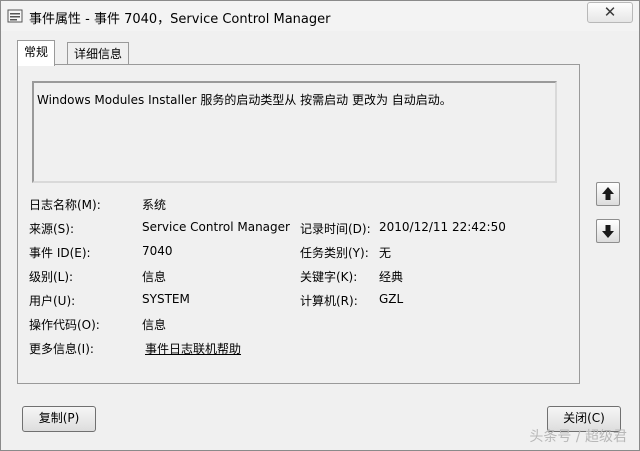 Image resolution: width=640 pixels, height=451 pixels. What do you see at coordinates (578, 437) in the screenshot?
I see `watermark: 头条号 / 超级君` at bounding box center [578, 437].